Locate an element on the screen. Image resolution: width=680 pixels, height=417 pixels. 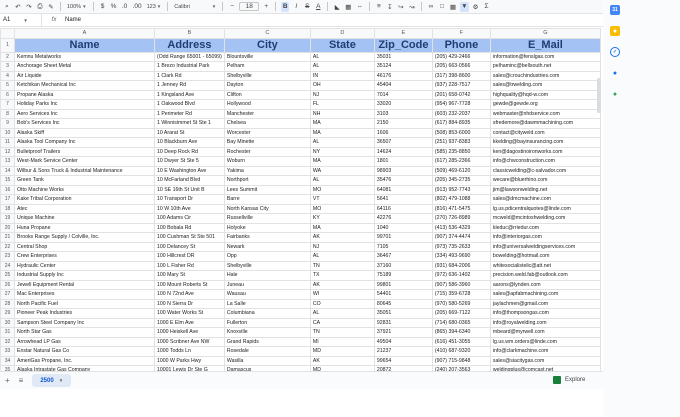
cell: 64116 is located at coordinates (403, 208).